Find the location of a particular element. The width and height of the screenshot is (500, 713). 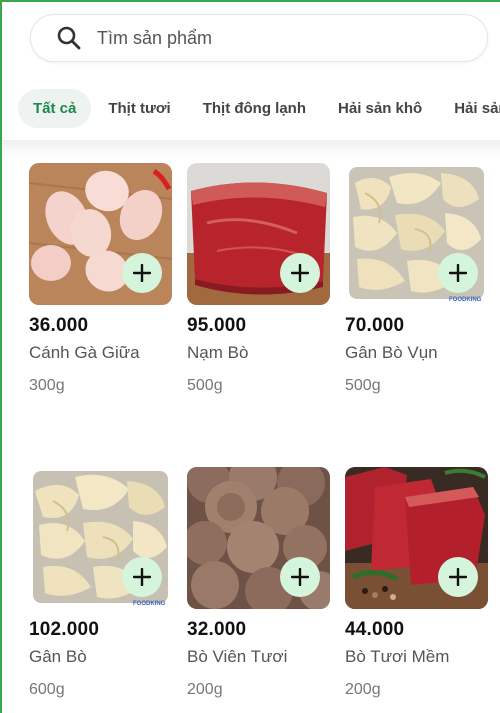

product-name: Nạm Bò is located at coordinates (218, 352).